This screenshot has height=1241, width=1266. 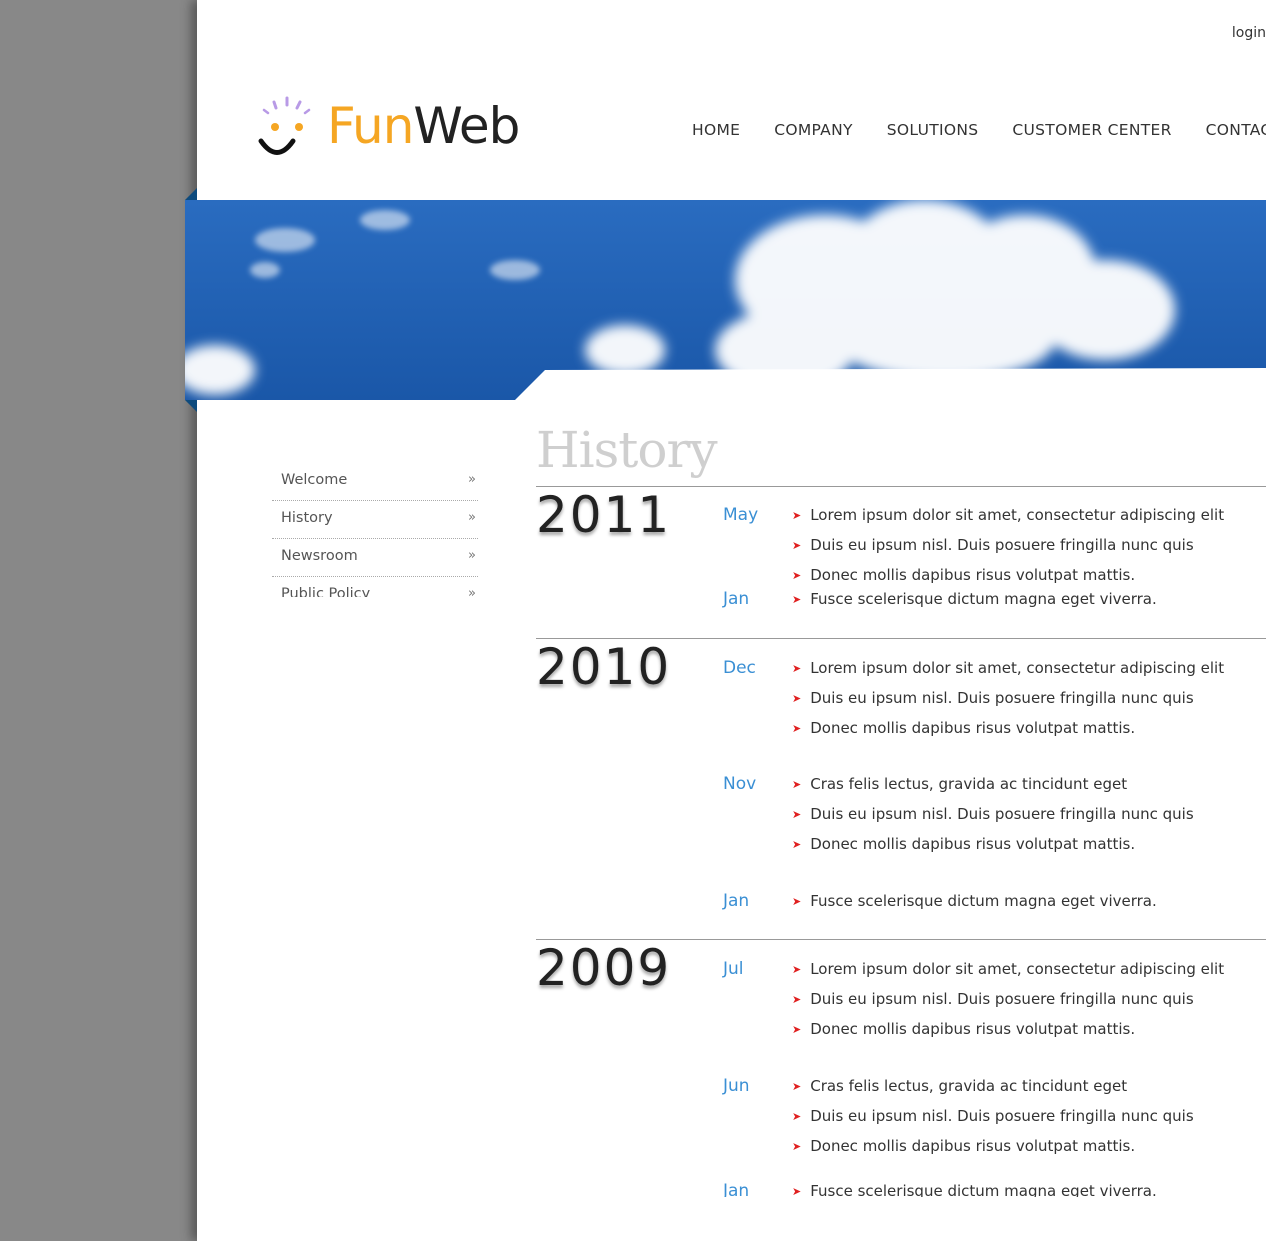 I want to click on main-content: History, so click(x=901, y=450).